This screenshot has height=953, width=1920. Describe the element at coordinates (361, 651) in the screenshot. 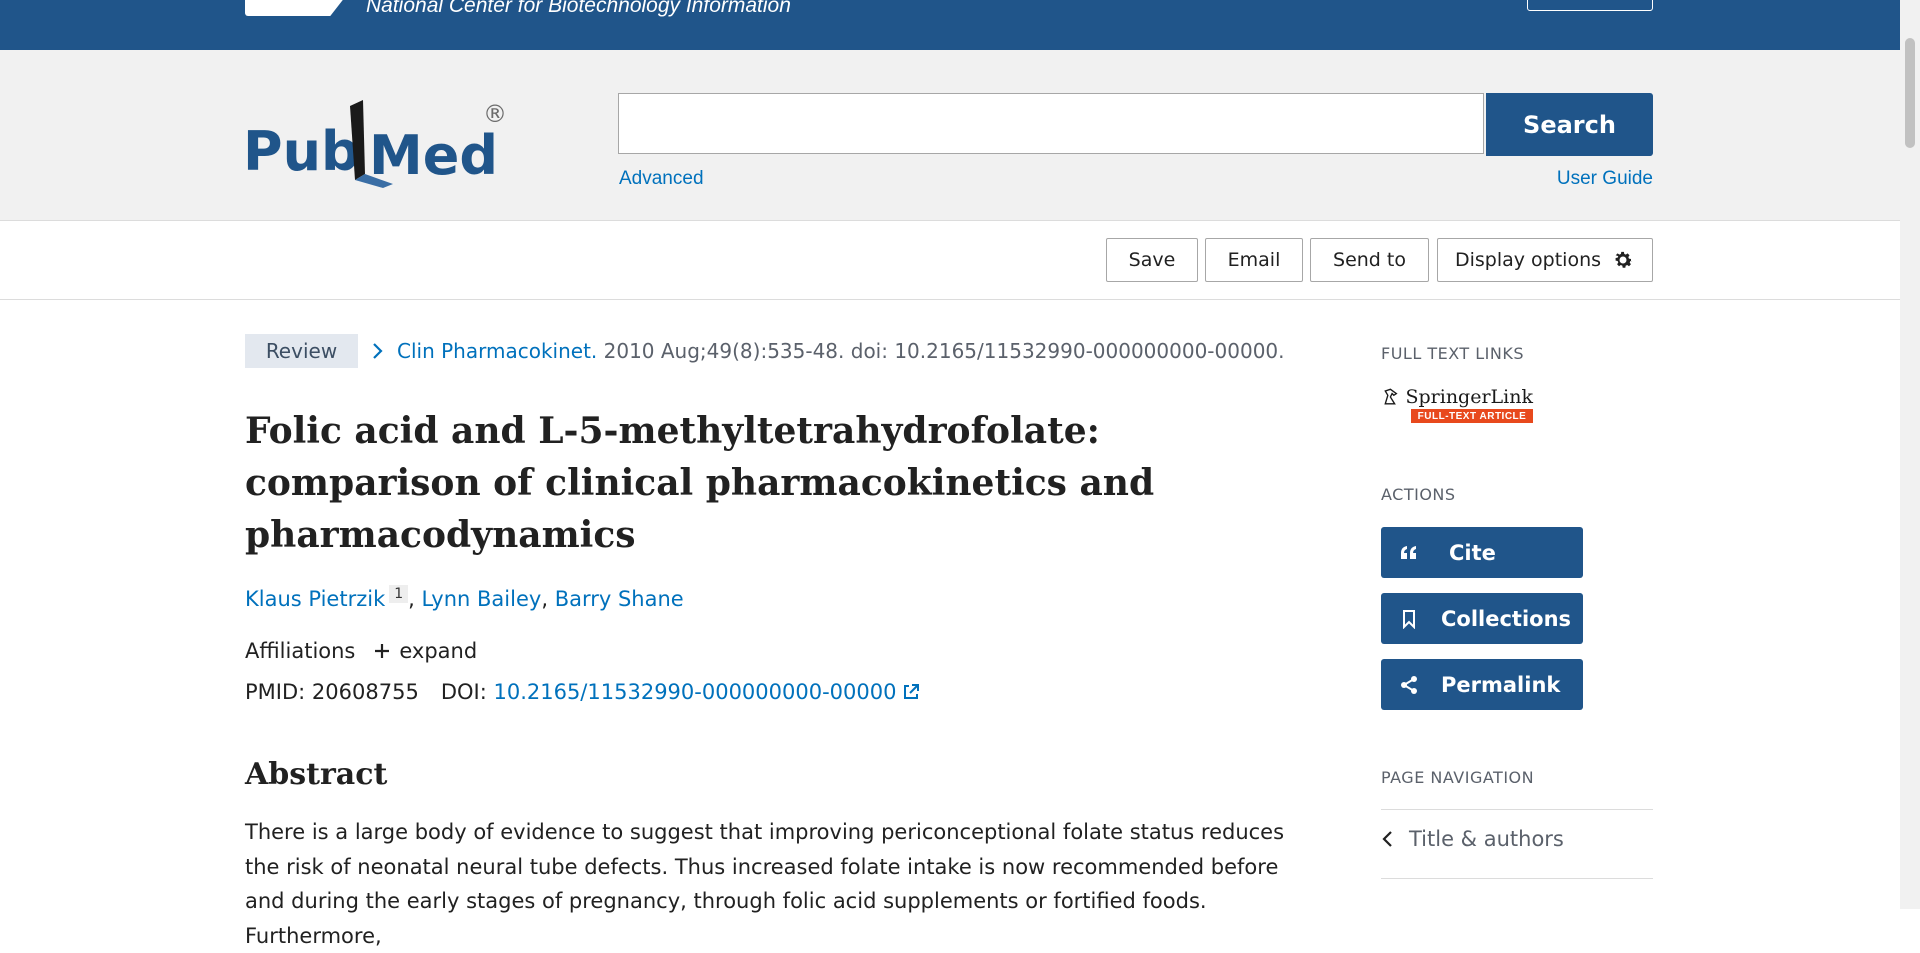

I see `affiliations-toggle: Affiliations expand` at that location.